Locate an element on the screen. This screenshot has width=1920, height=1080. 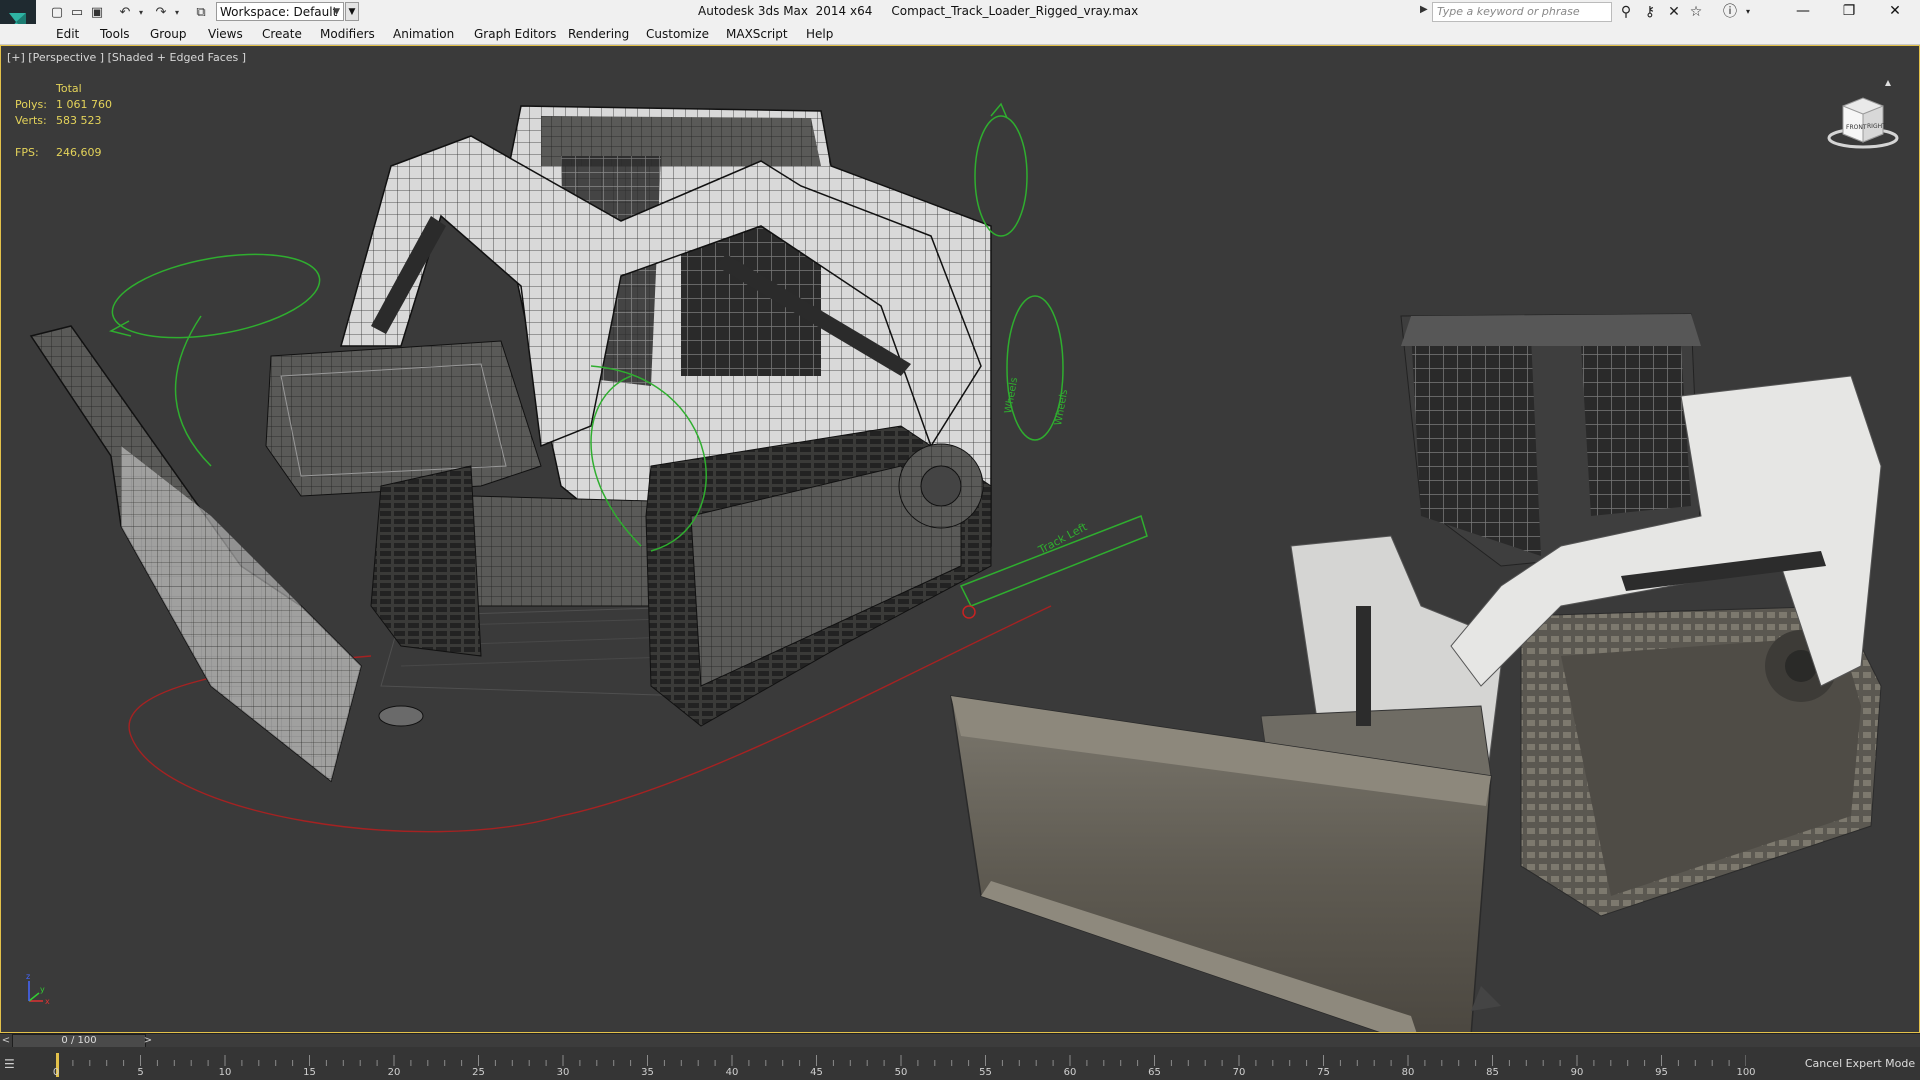
time-slider-bar: < 0 / 100 > is located at coordinates (960, 1040).